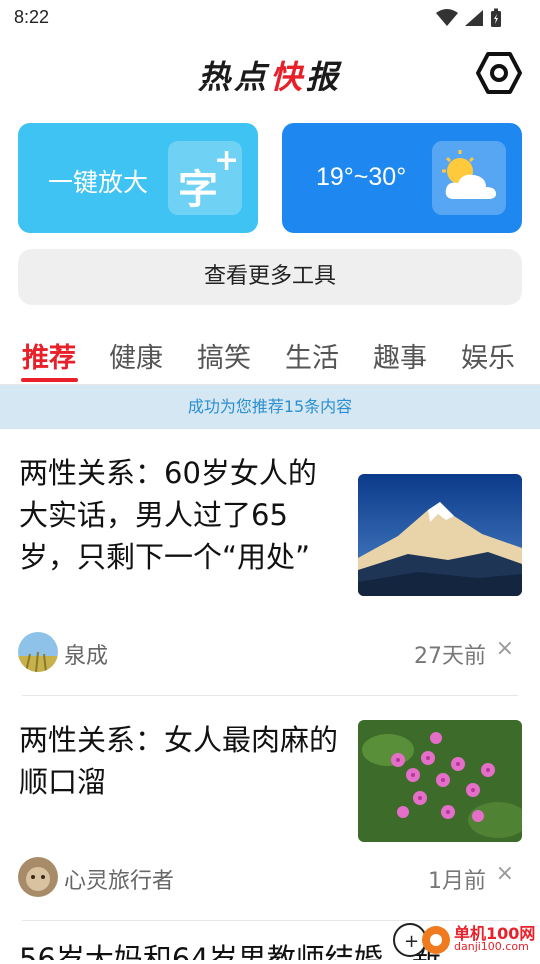 The height and width of the screenshot is (964, 540). Describe the element at coordinates (32, 17) in the screenshot. I see `status-time: 8:22` at that location.